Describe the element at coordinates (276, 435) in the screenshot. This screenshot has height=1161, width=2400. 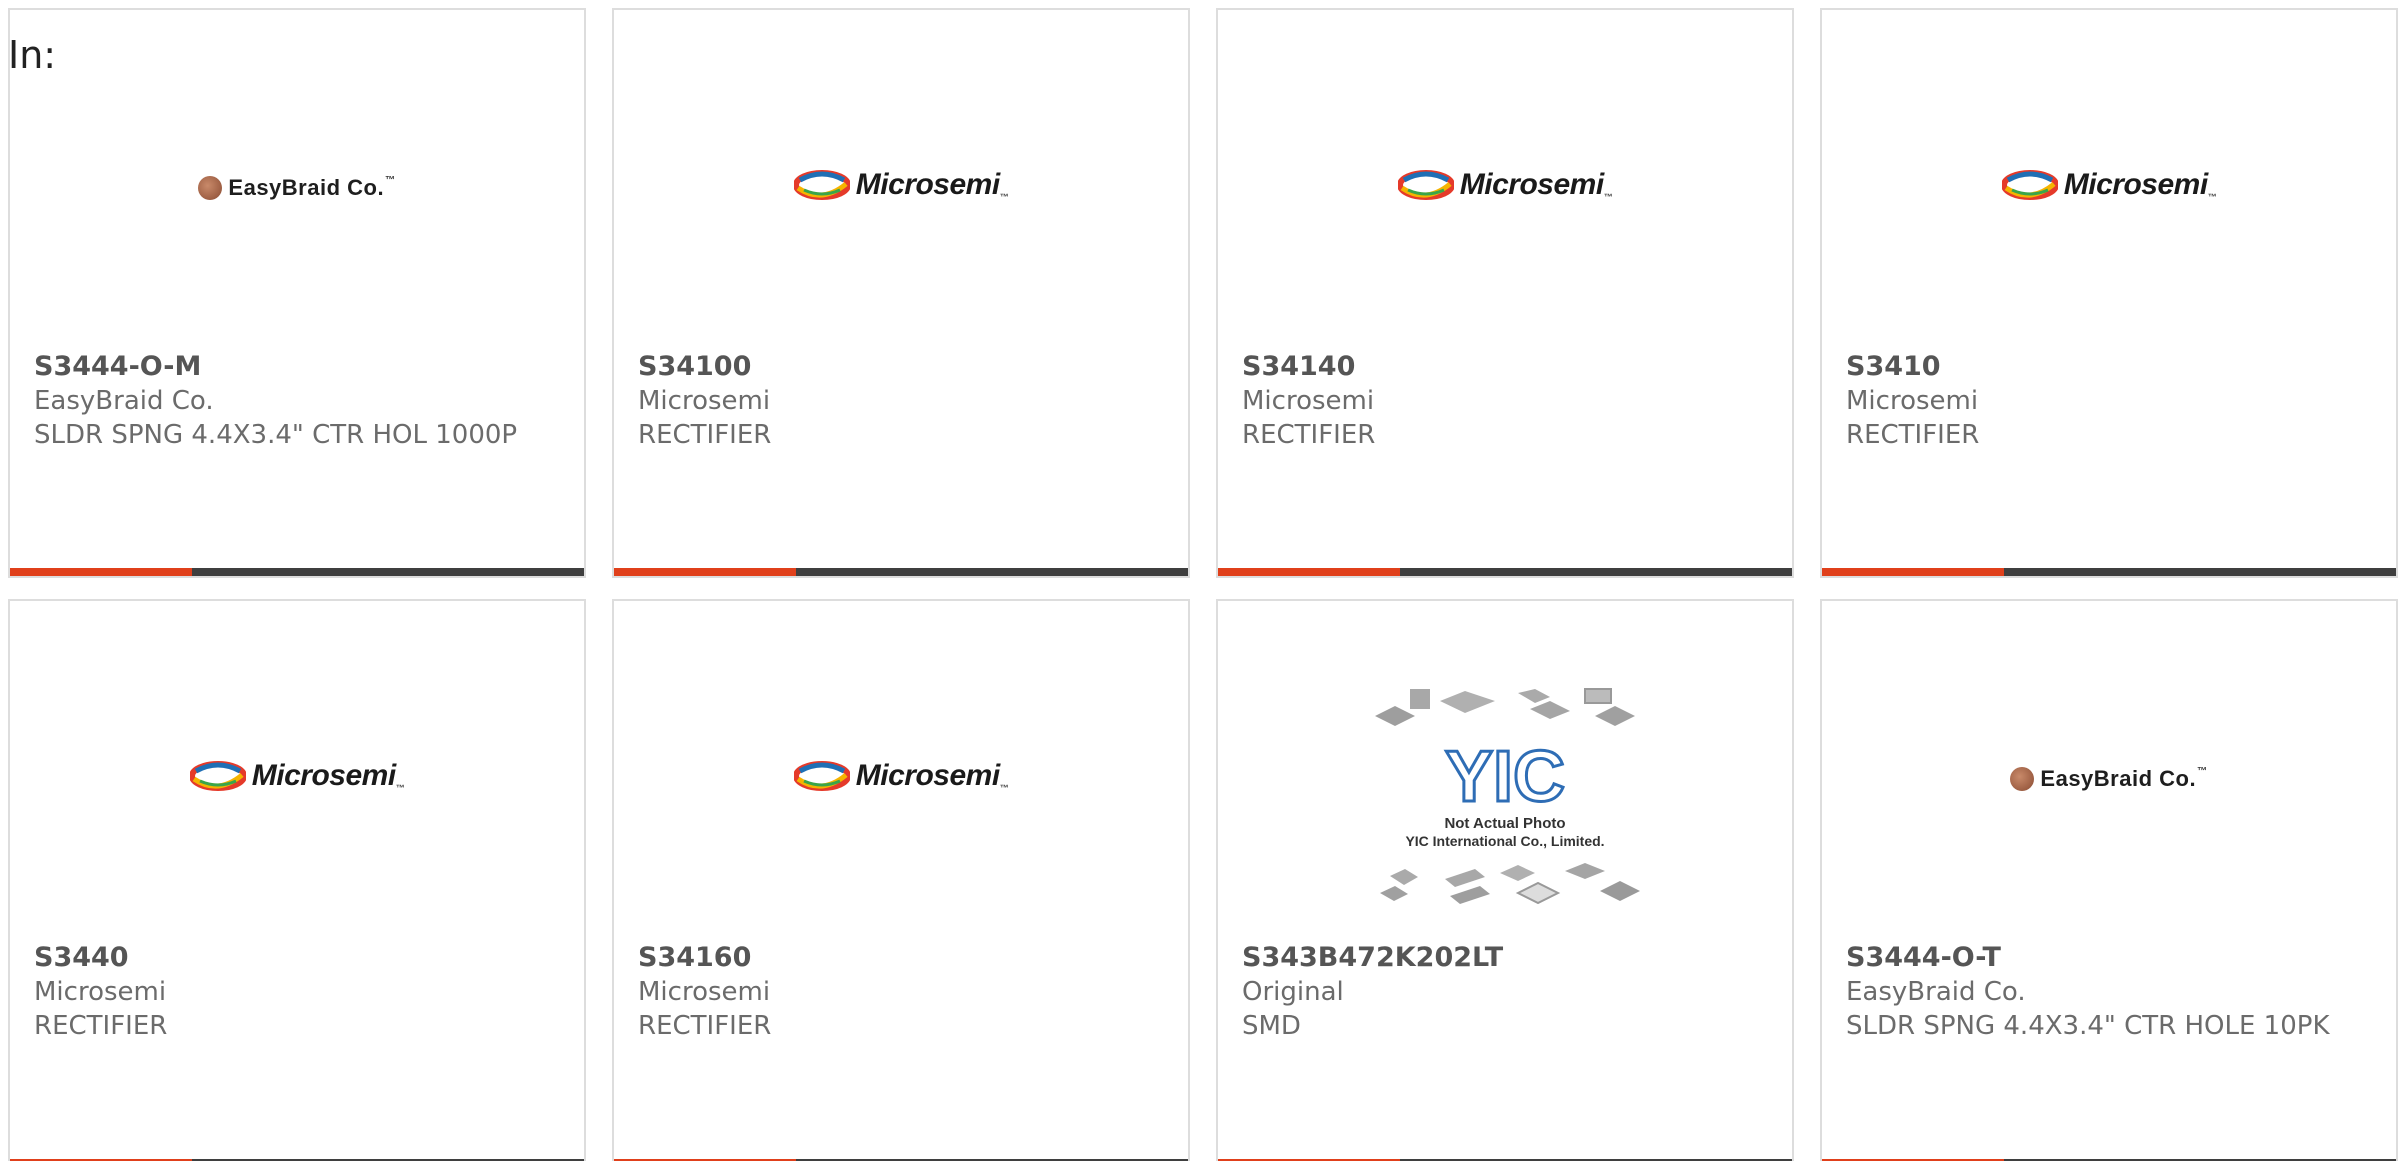
I see `description: SLDR SPNG 4.4X3.4" CTR HOL 1000P` at that location.